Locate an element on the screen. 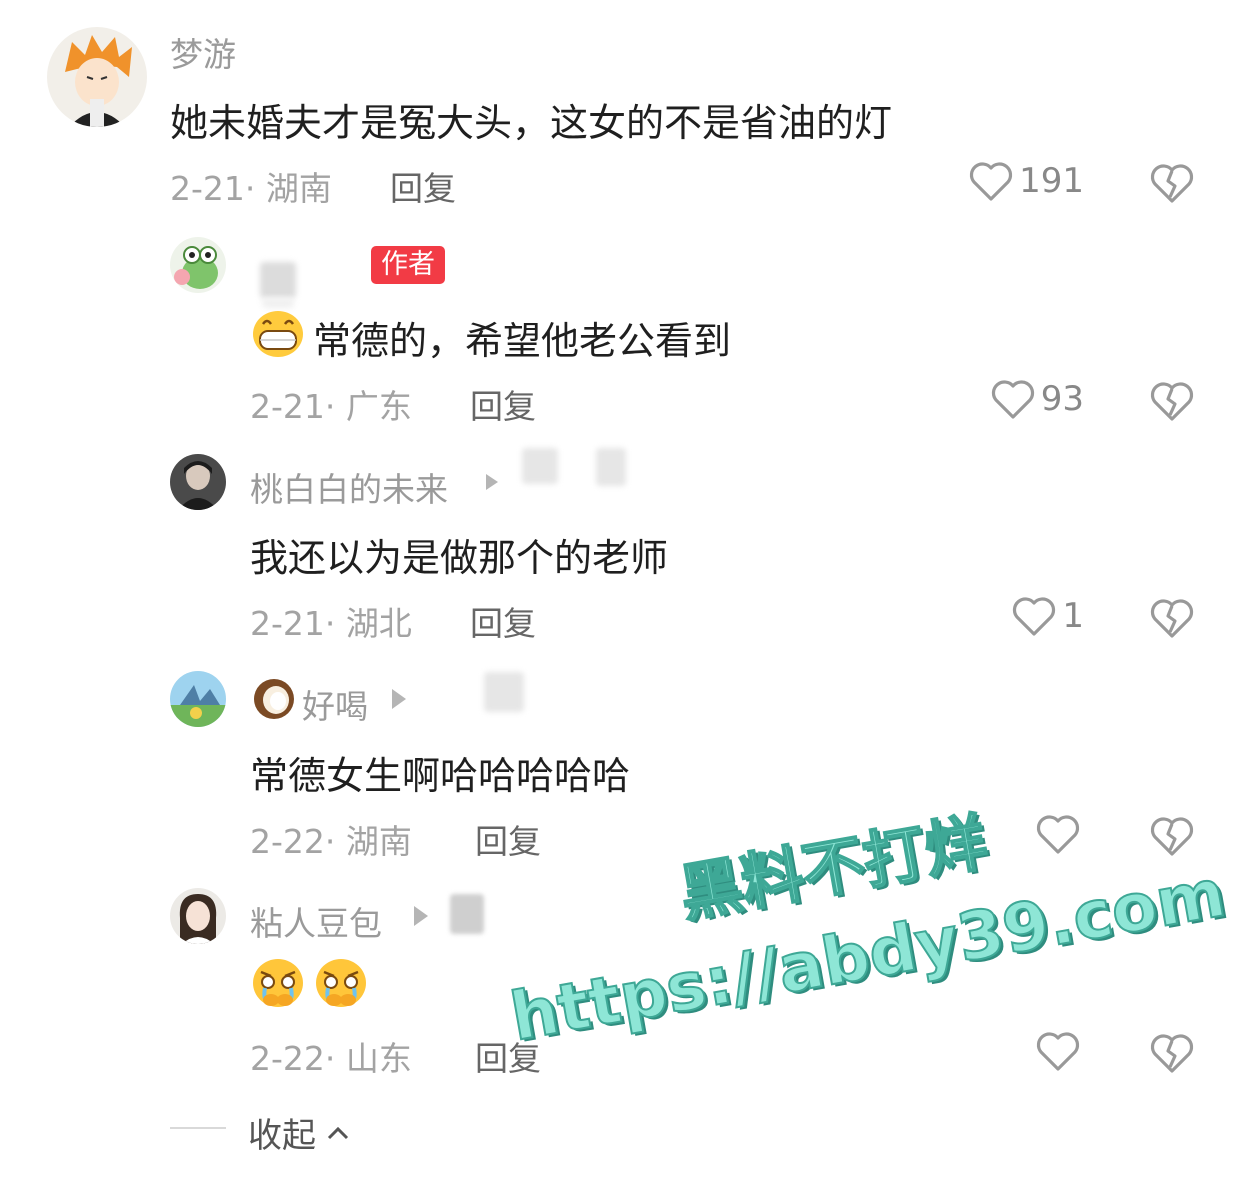 The width and height of the screenshot is (1242, 1182). grinning-emoji-icon is located at coordinates (278, 334).